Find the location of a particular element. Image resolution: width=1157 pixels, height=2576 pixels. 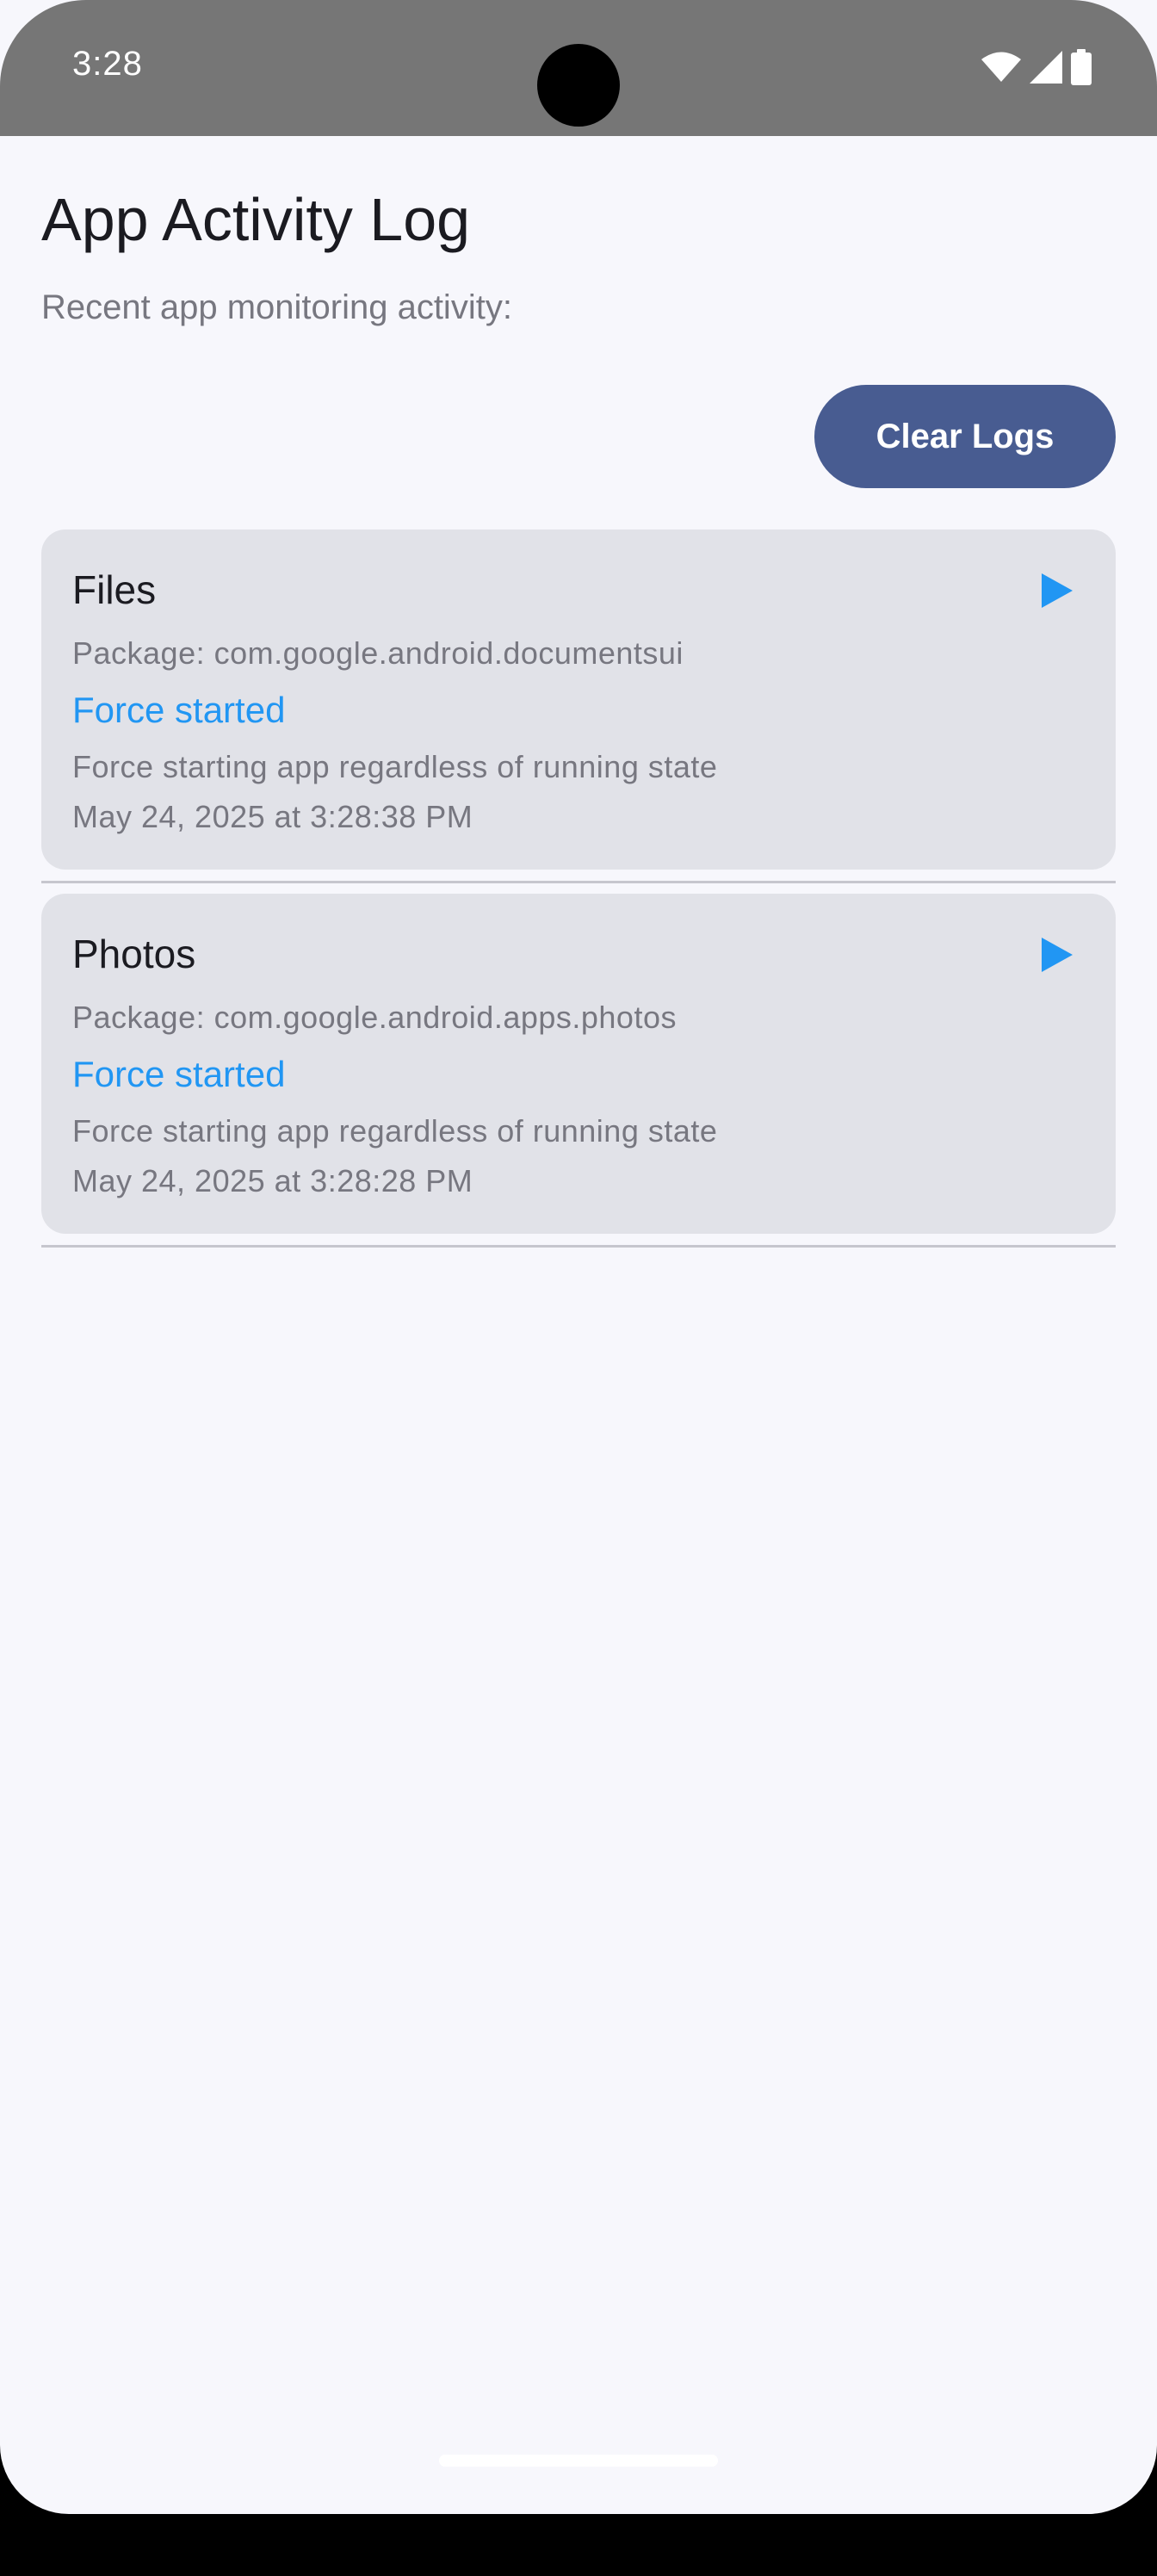

clear-logs-button: Clear Logs is located at coordinates (965, 437).